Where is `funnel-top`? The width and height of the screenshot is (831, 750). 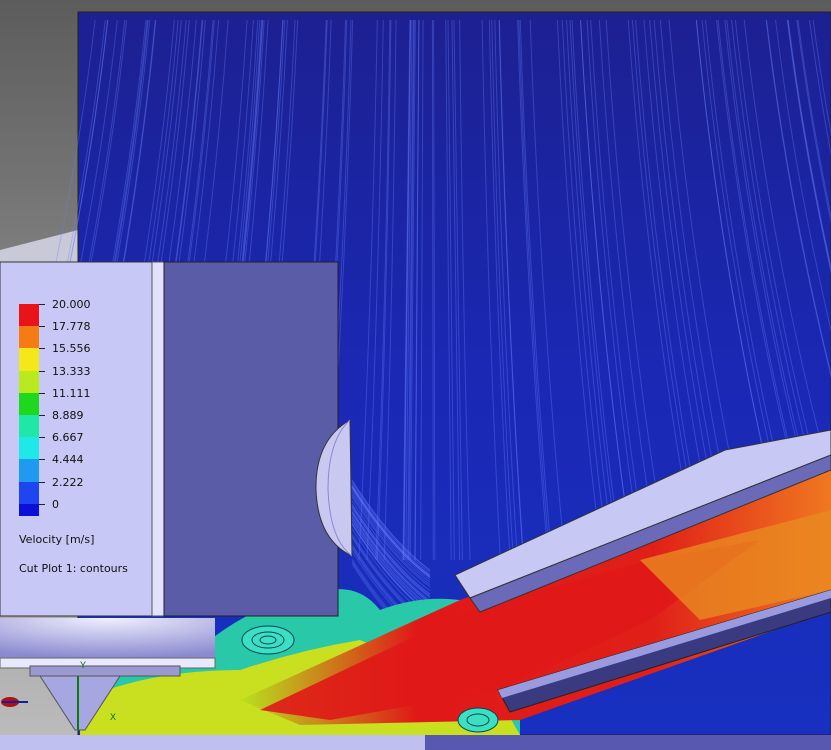 funnel-top is located at coordinates (107, 638).